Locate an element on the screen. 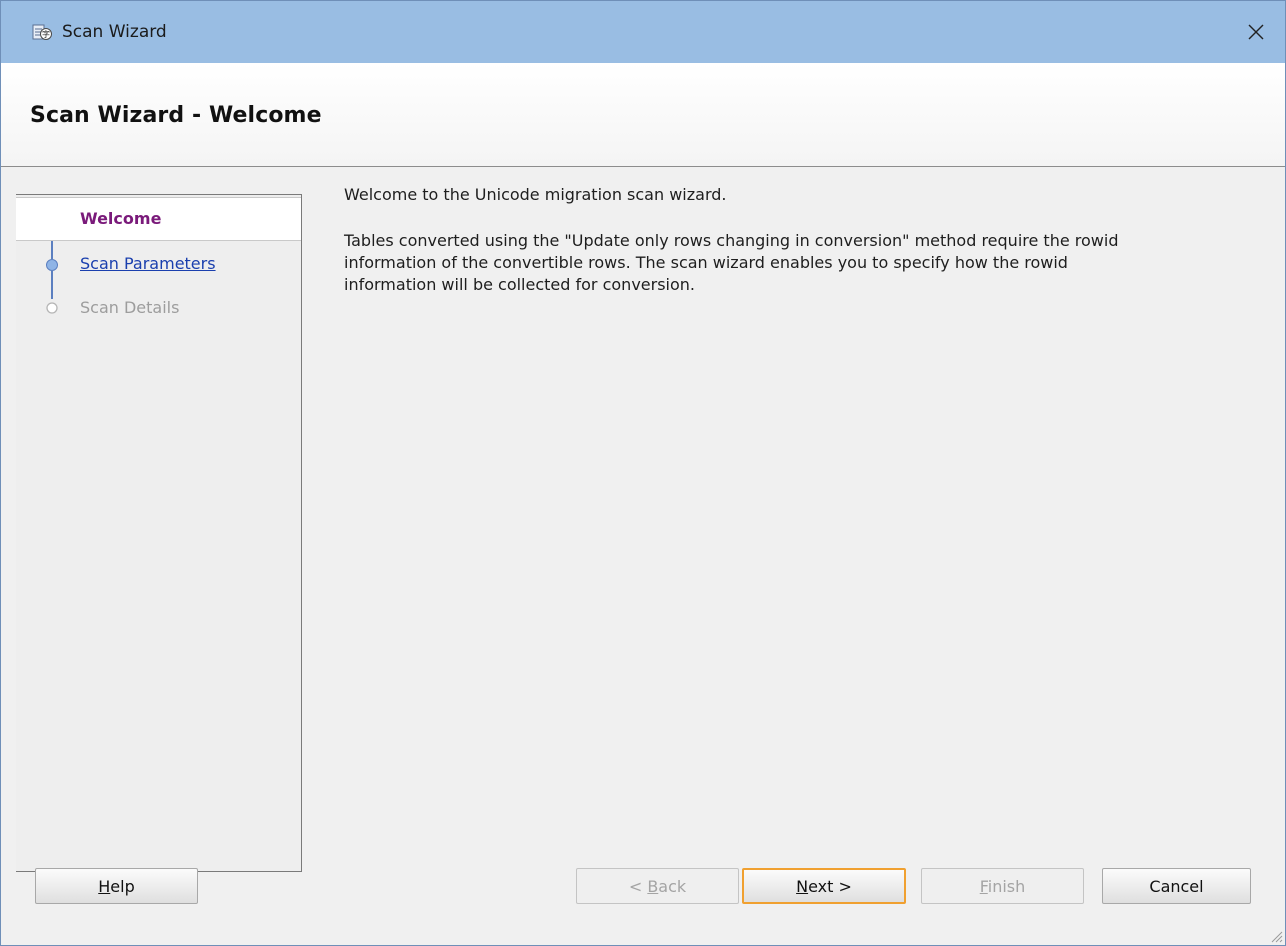  finish-mnemonic: F is located at coordinates (983, 886).